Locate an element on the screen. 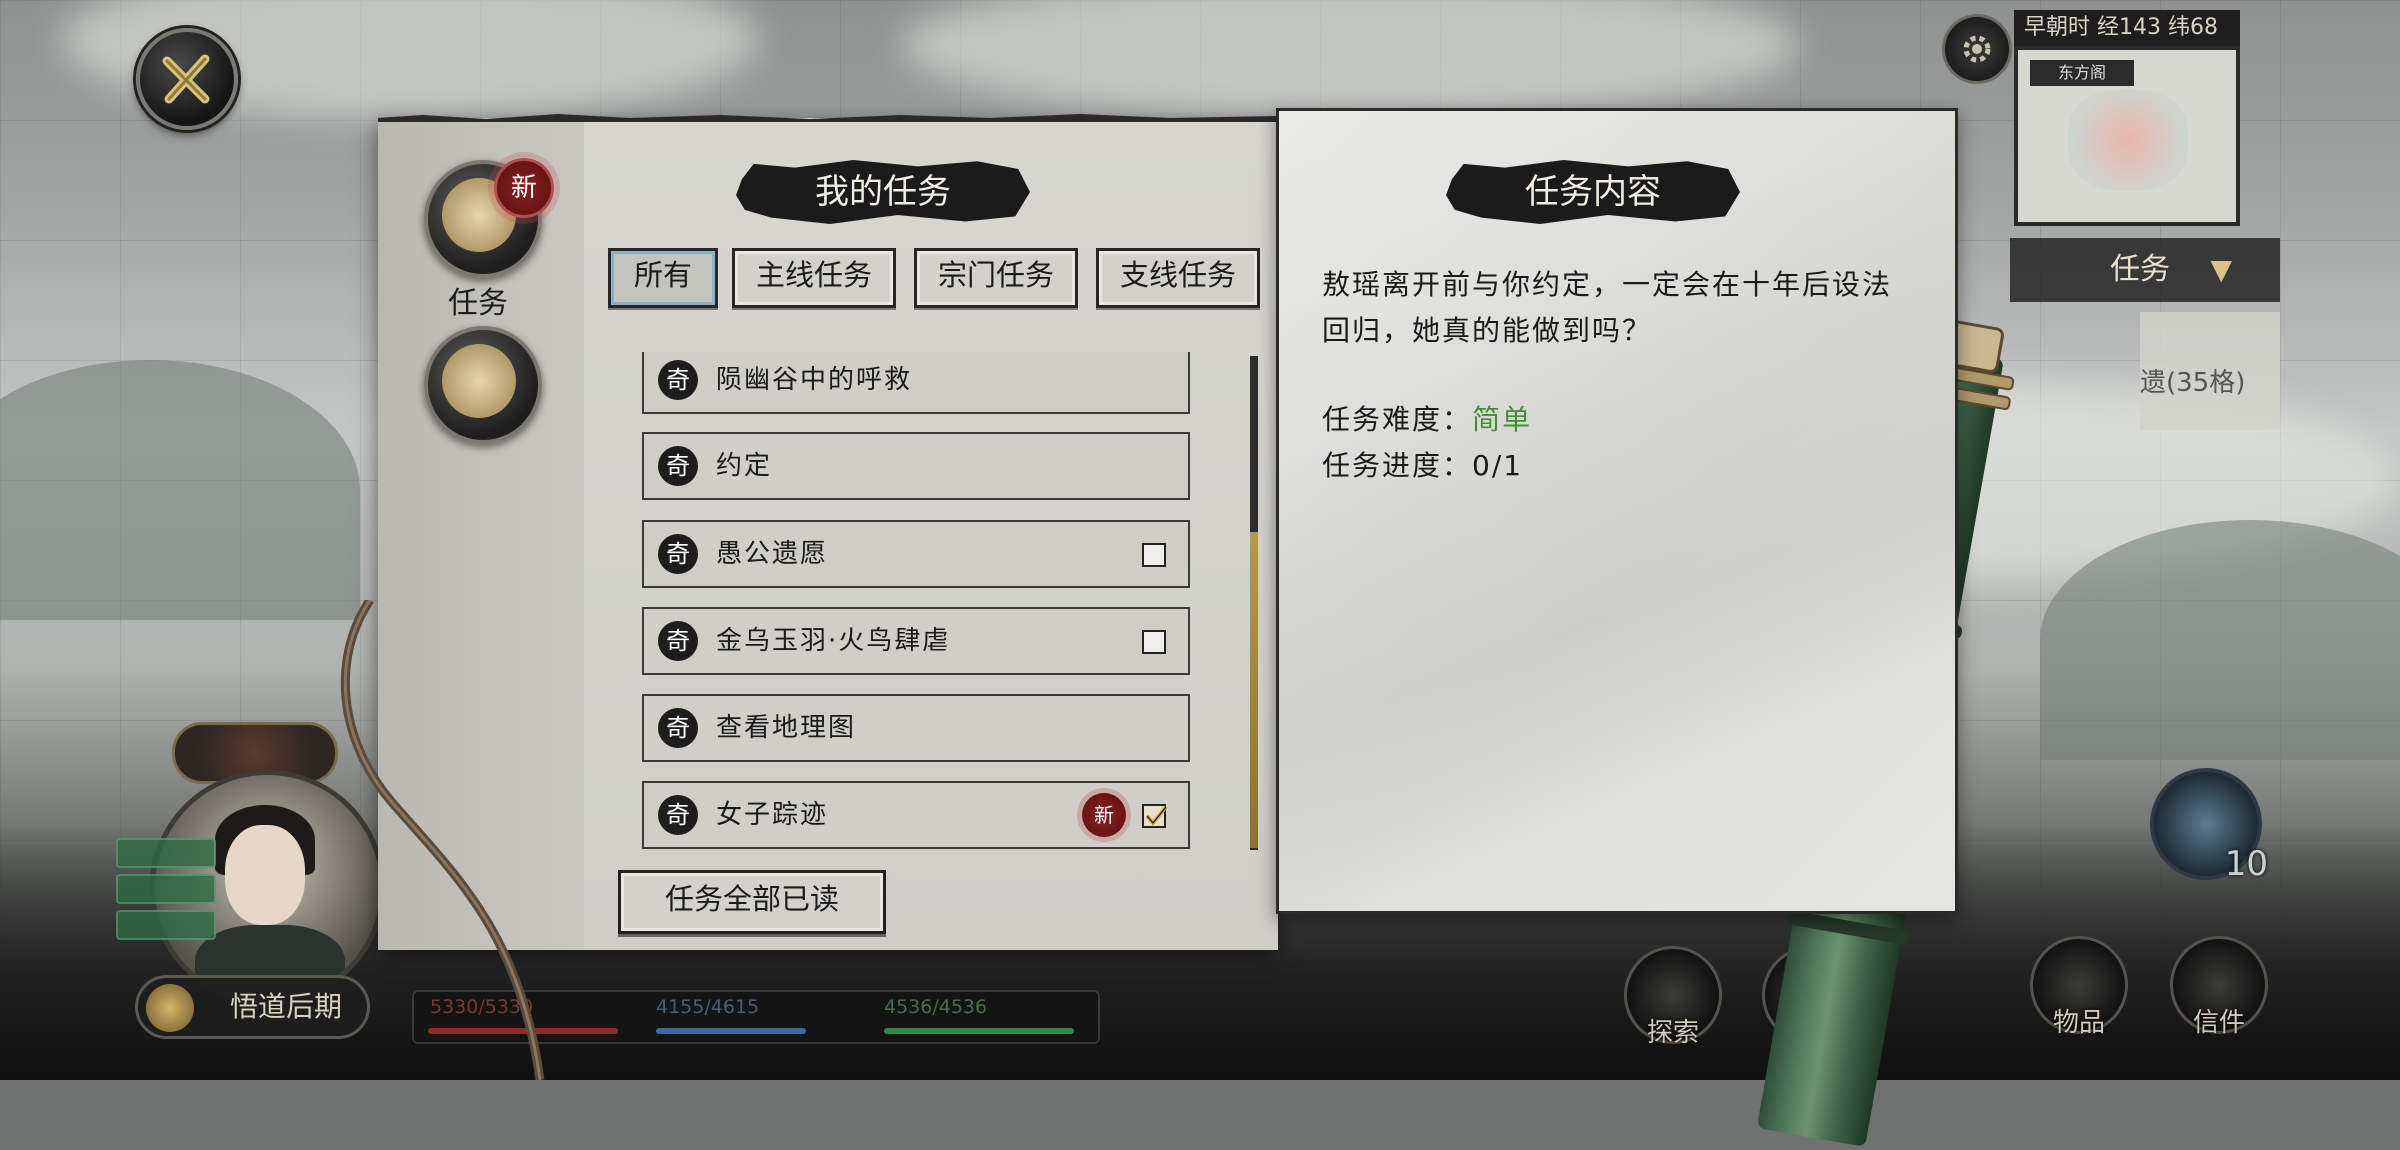 This screenshot has height=1150, width=2400. quest-item: 奇 金乌玉羽·火鸟肆虐 is located at coordinates (916, 641).